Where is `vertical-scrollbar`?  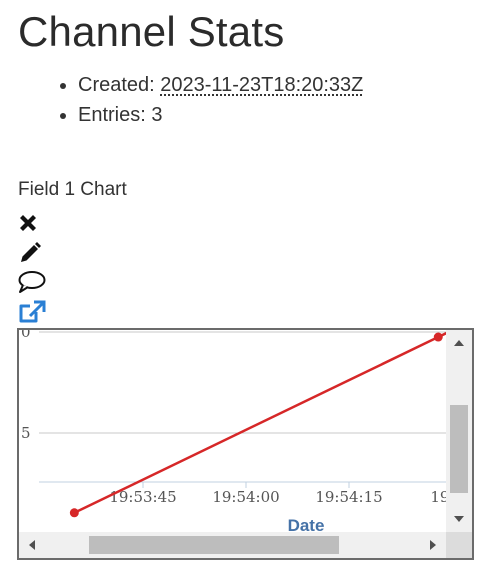
vertical-scrollbar is located at coordinates (459, 431).